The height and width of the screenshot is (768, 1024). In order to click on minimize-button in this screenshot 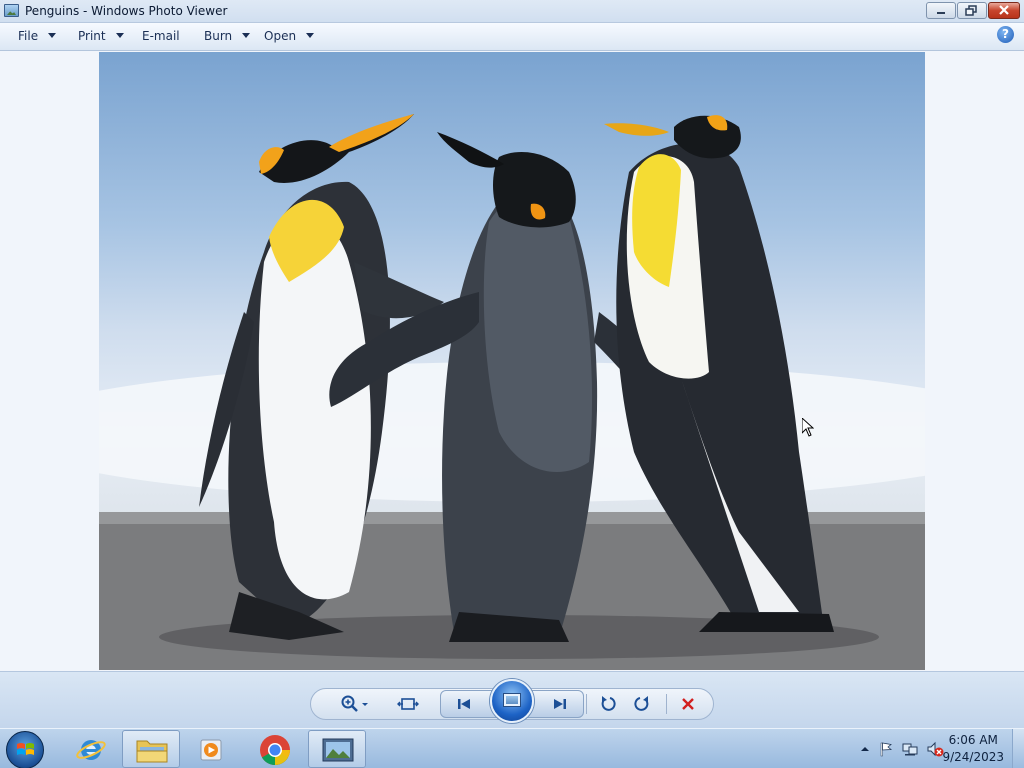, I will do `click(941, 10)`.